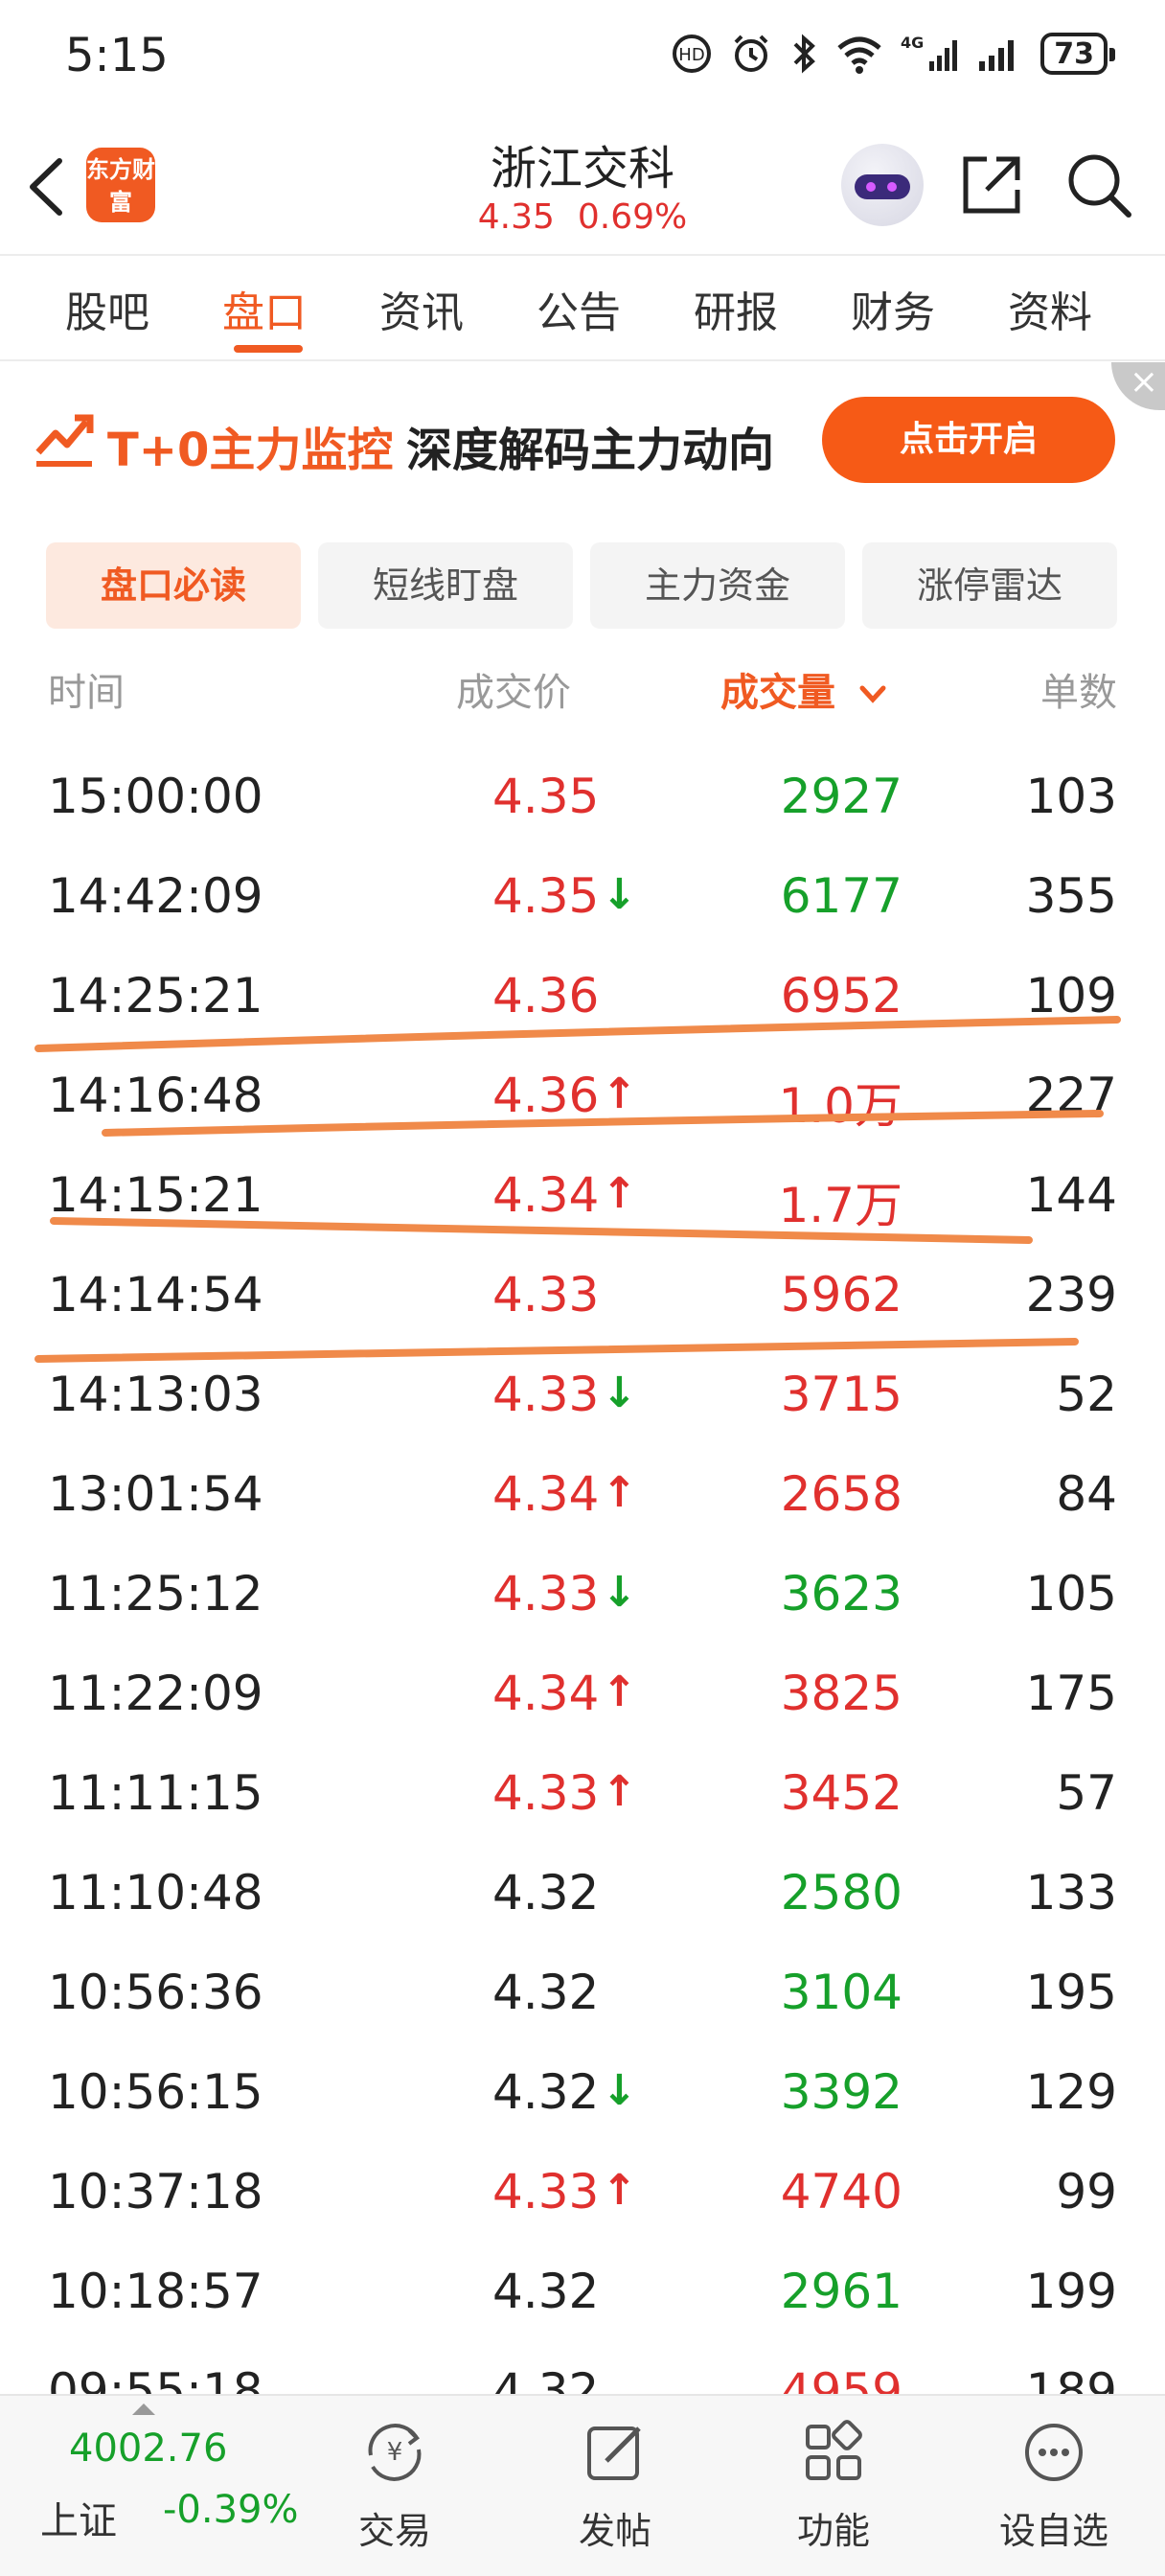 This screenshot has width=1165, height=2576. I want to click on trade-volume: 3715, so click(841, 1394).